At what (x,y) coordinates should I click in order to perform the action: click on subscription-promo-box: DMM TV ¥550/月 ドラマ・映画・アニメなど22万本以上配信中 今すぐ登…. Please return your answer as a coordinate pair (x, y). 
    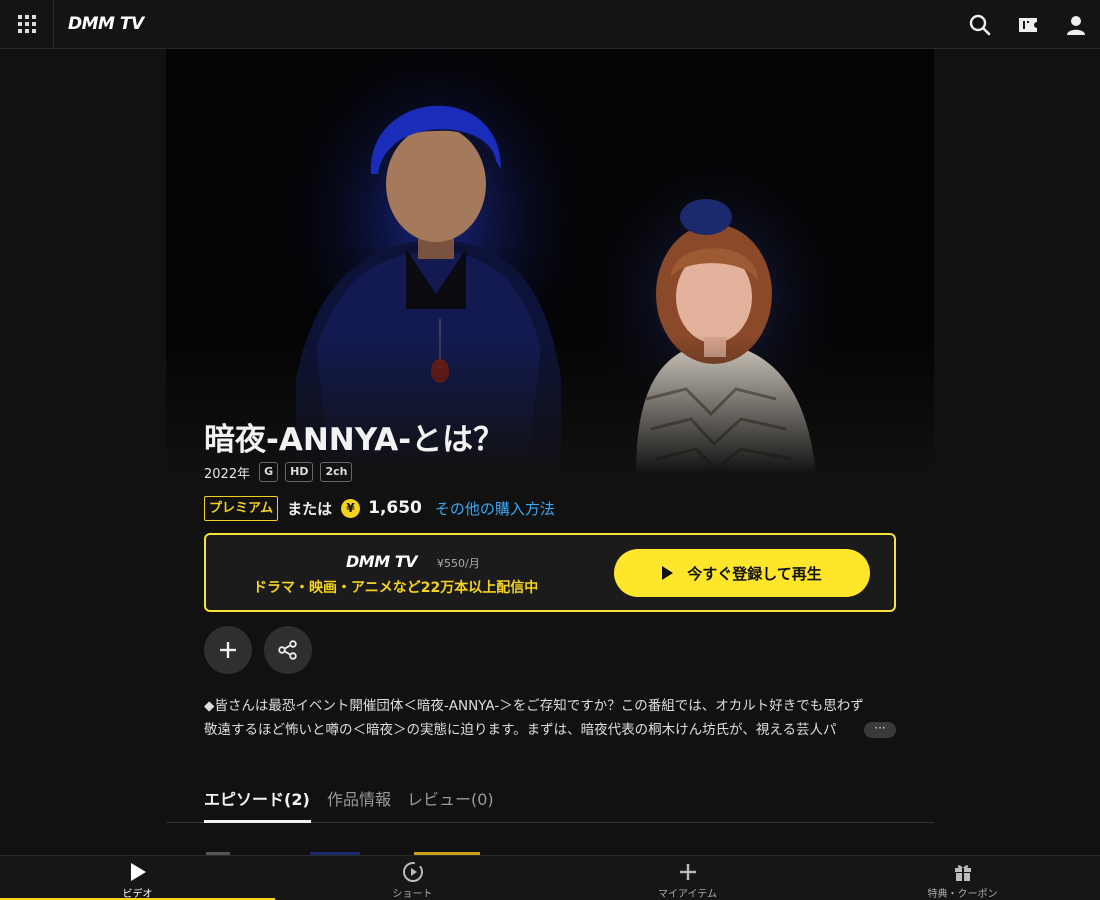
    Looking at the image, I should click on (550, 572).